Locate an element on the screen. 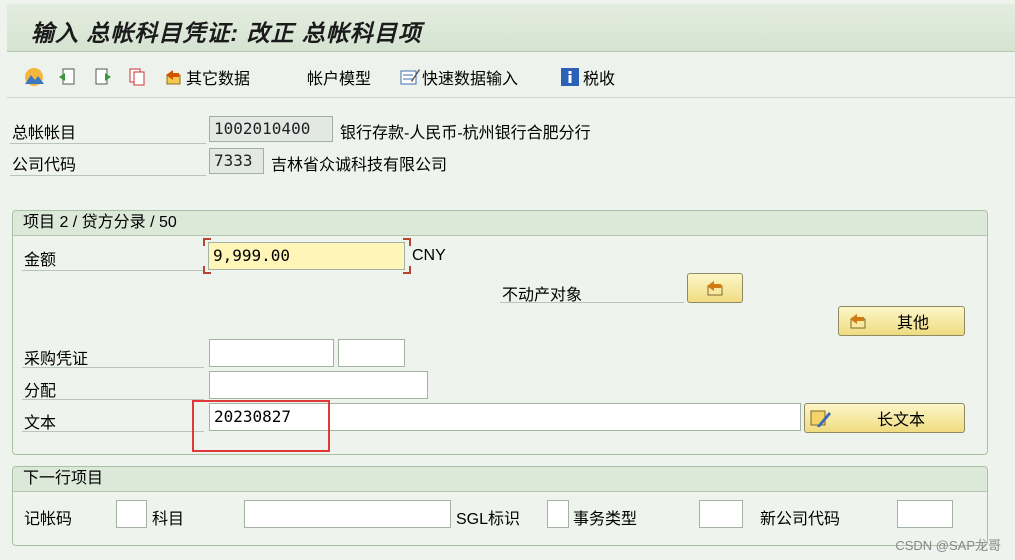 This screenshot has width=1015, height=560. watermark: CSDN @SAP龙哥 is located at coordinates (948, 545).